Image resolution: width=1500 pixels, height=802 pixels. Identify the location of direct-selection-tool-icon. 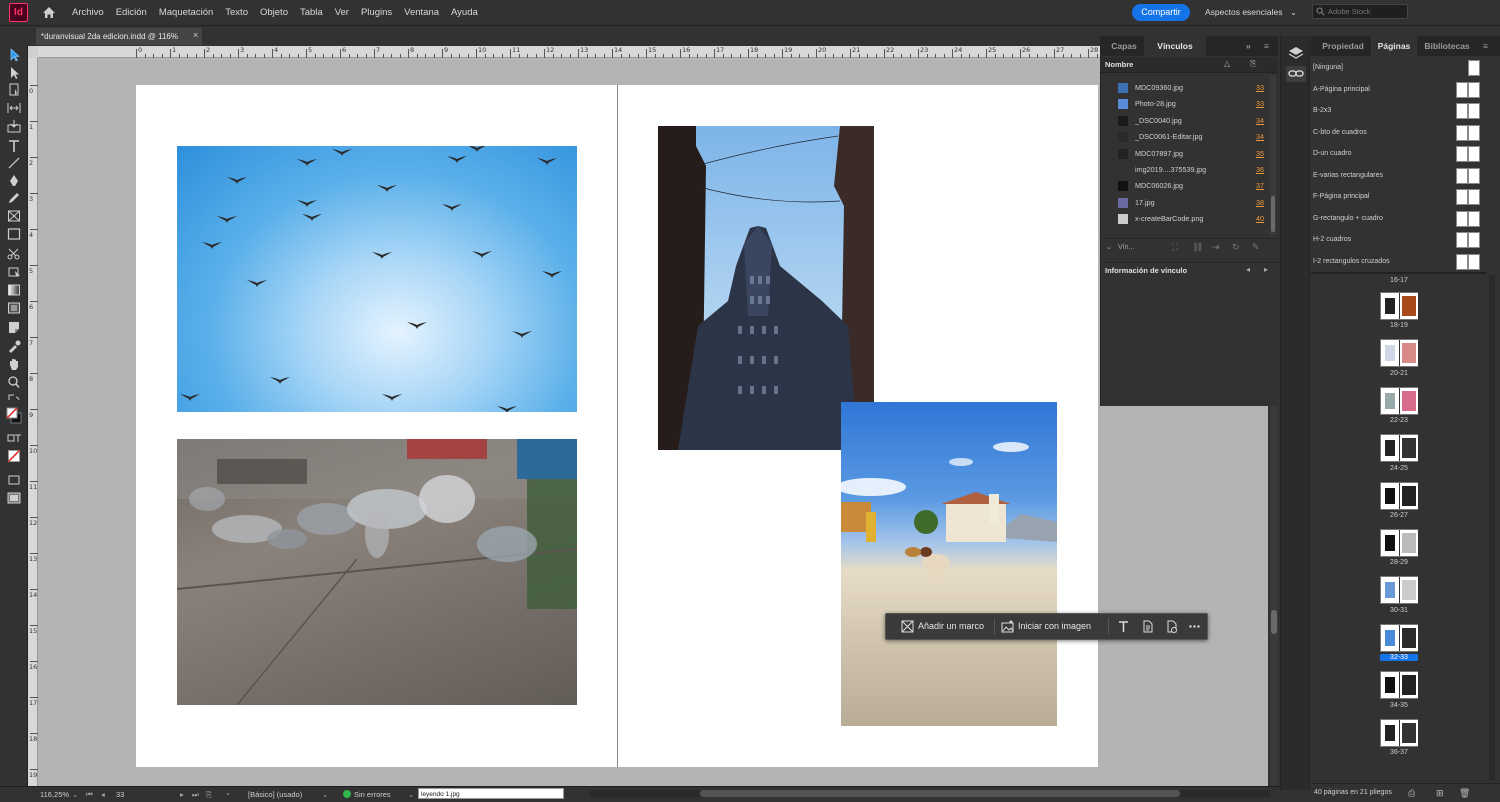
(14, 73).